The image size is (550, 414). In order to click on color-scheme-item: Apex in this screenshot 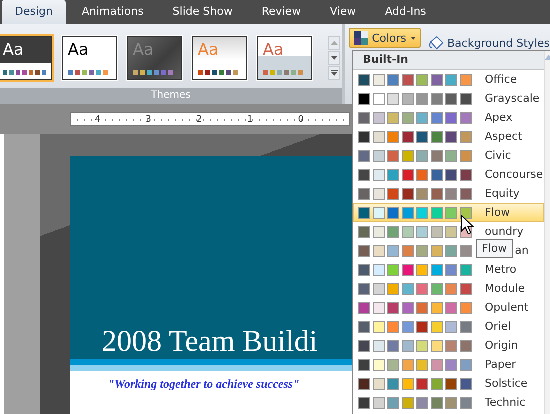, I will do `click(448, 117)`.